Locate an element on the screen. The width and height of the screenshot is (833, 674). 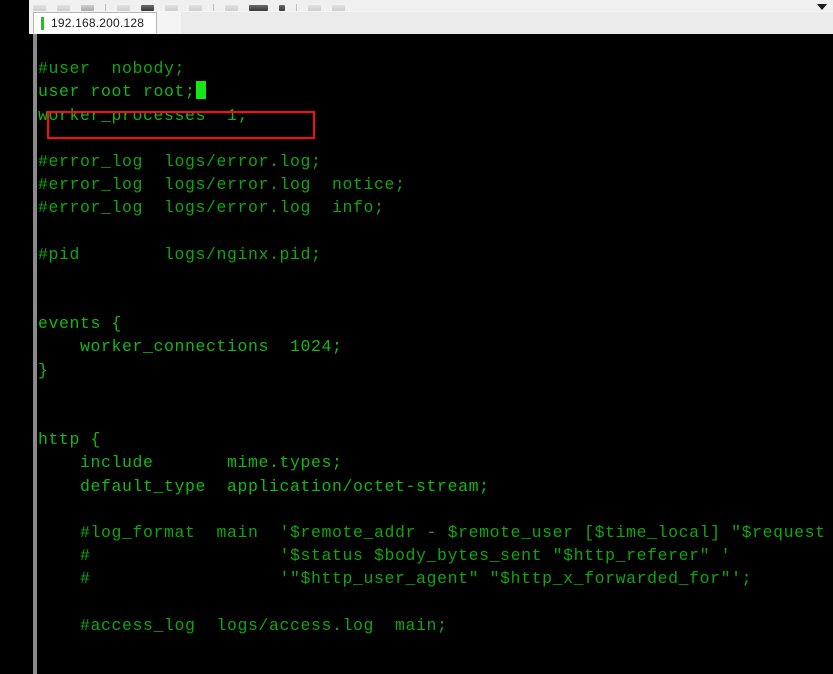
tab-label: 192.168.200.128 is located at coordinates (98, 23).